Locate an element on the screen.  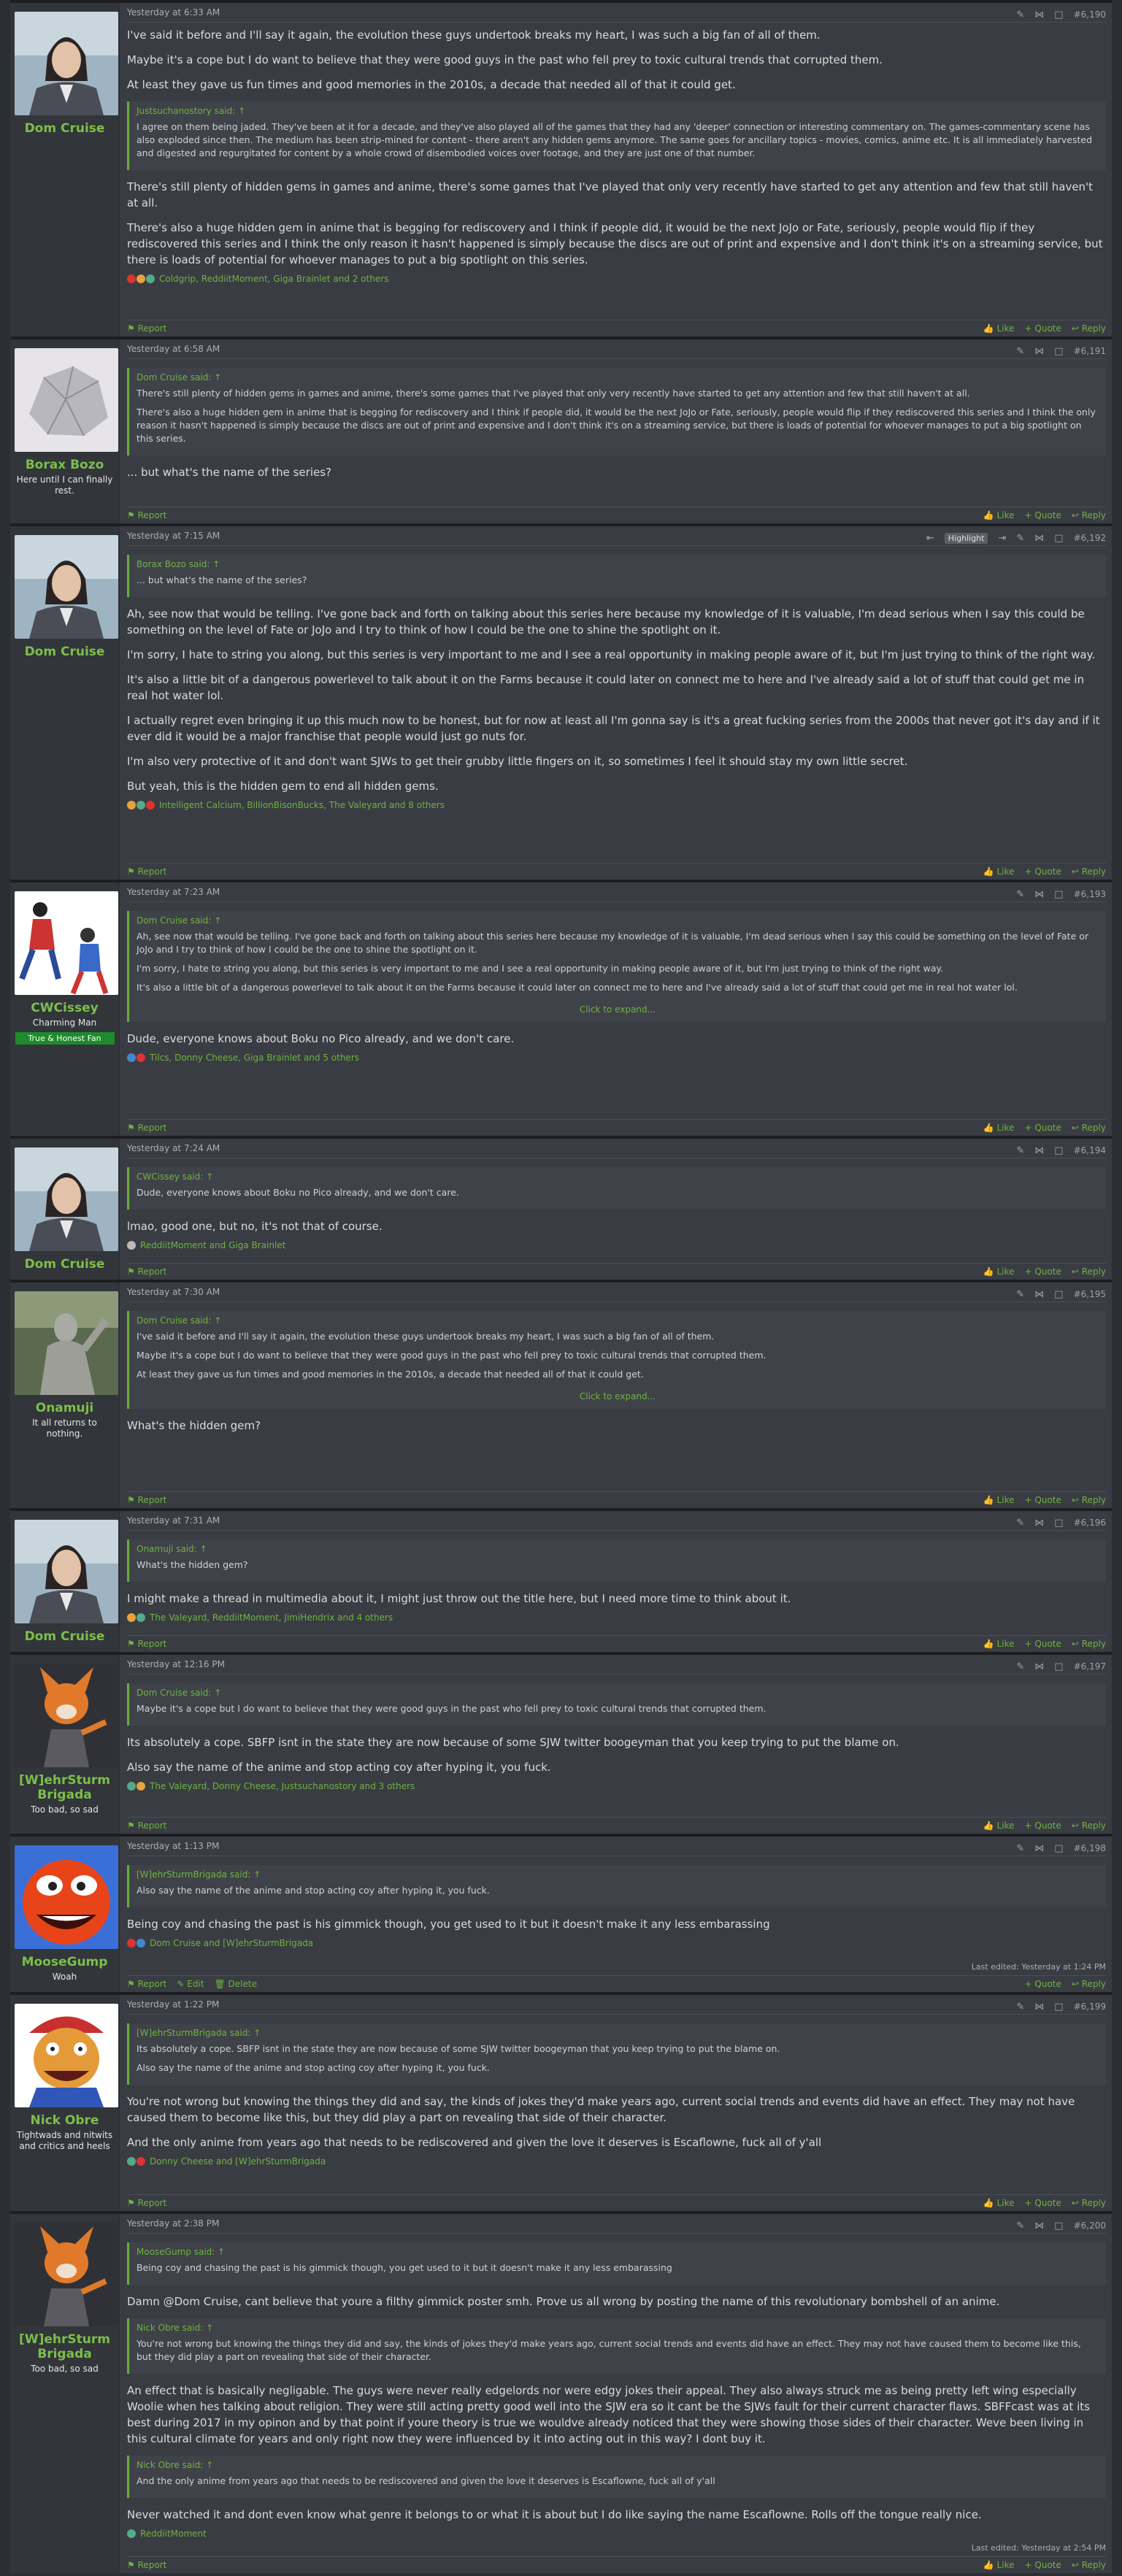
quote-author: Borax Bozo said: ↑ is located at coordinates (618, 564).